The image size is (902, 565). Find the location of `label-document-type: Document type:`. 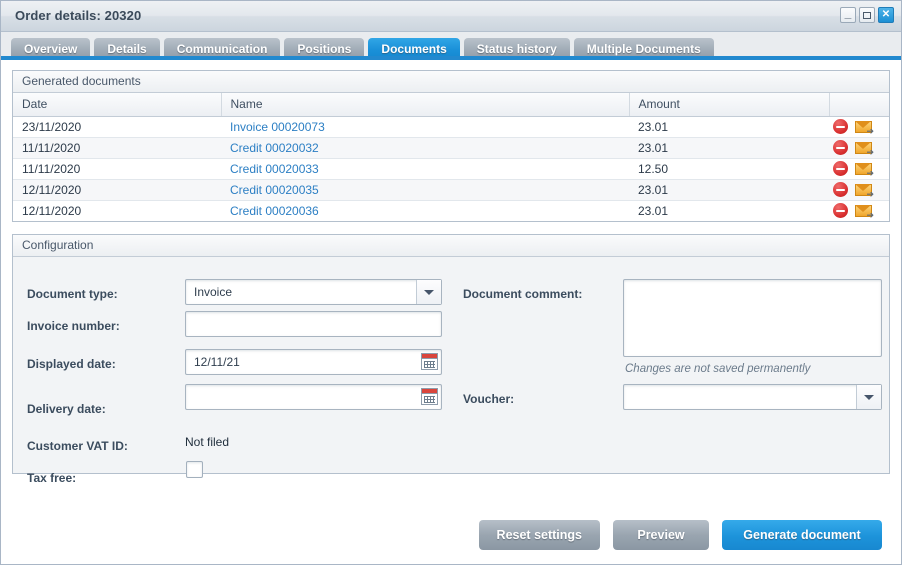

label-document-type: Document type: is located at coordinates (72, 294).